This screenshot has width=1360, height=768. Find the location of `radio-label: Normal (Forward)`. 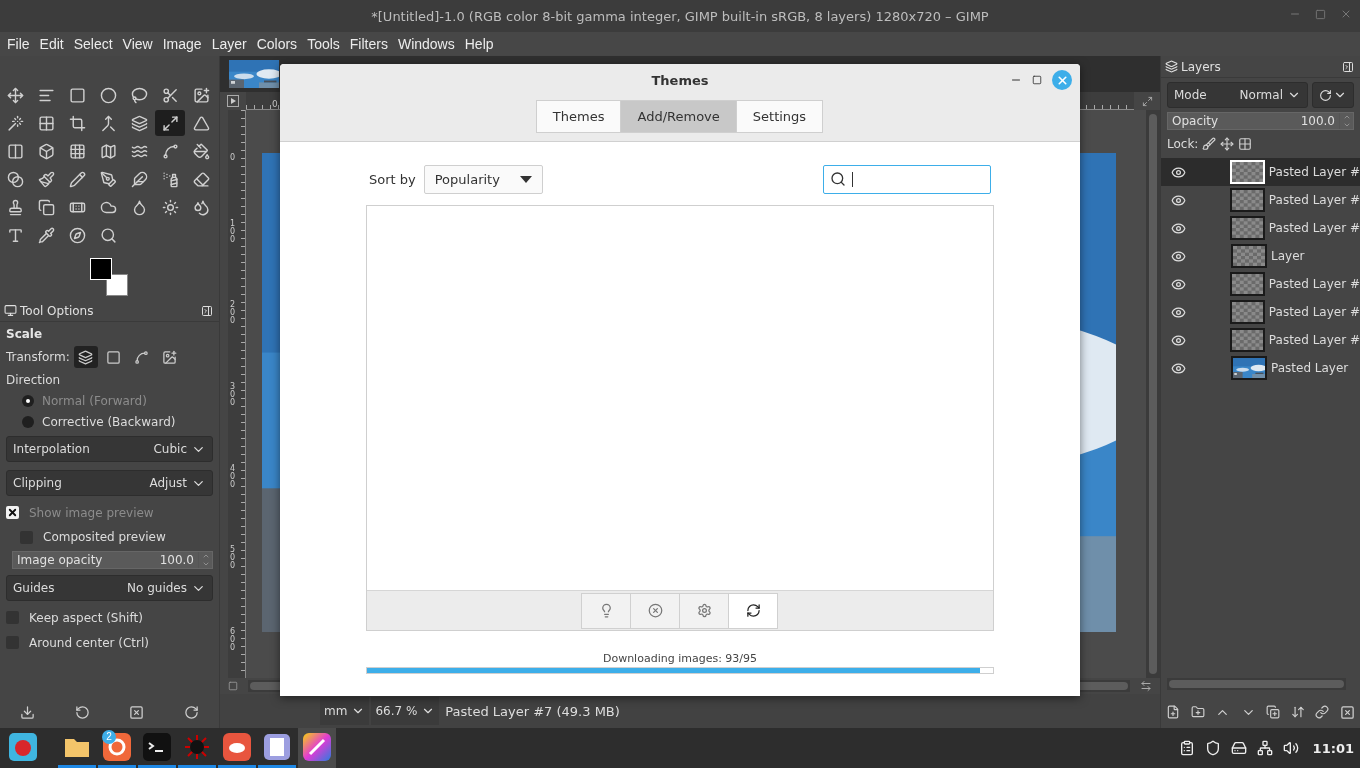

radio-label: Normal (Forward) is located at coordinates (94, 400).